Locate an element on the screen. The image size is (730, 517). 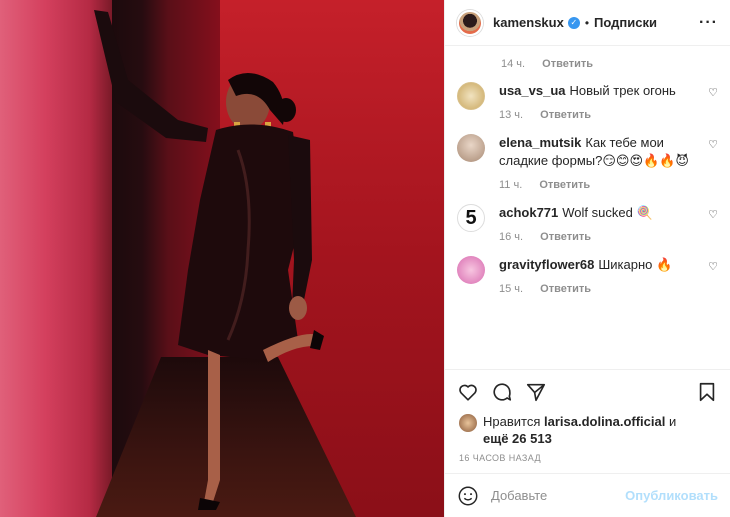
comment-text: Шикарно 🔥 is located at coordinates (635, 264).